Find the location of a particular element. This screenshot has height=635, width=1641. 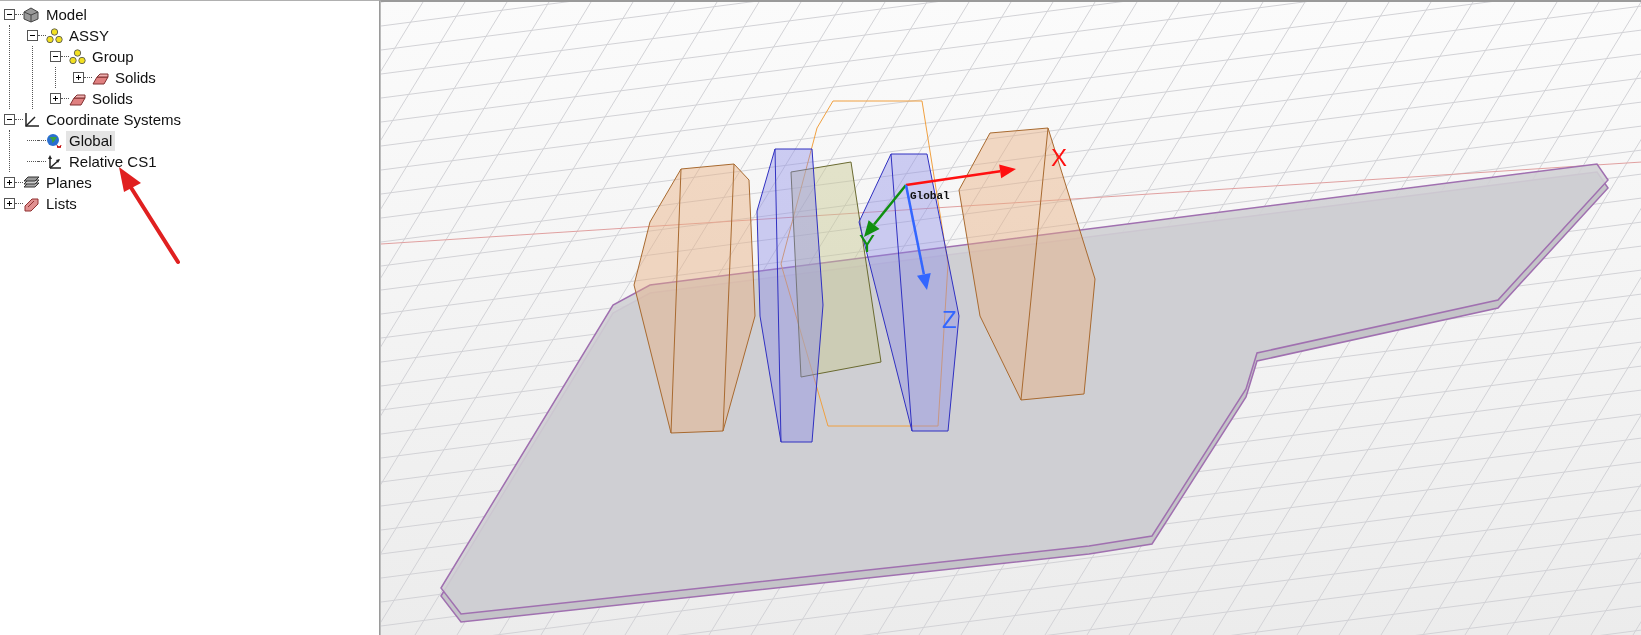

globe-icon is located at coordinates (54, 140).